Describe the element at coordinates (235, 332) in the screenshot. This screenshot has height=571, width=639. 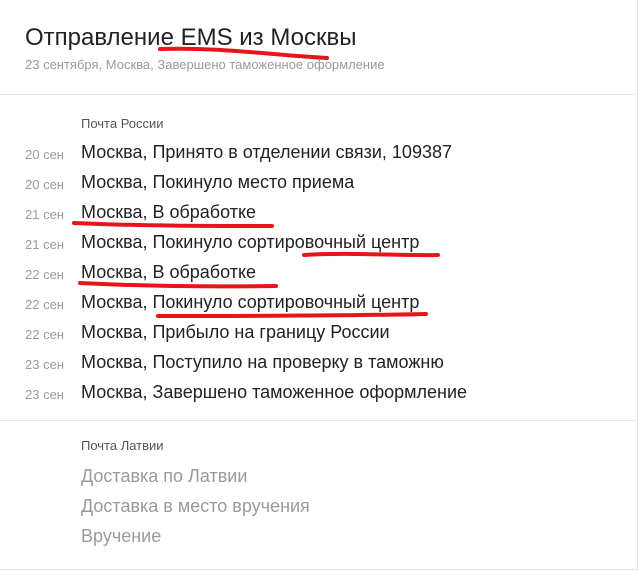
I see `event-text: Москва, Прибыло на границу России` at that location.